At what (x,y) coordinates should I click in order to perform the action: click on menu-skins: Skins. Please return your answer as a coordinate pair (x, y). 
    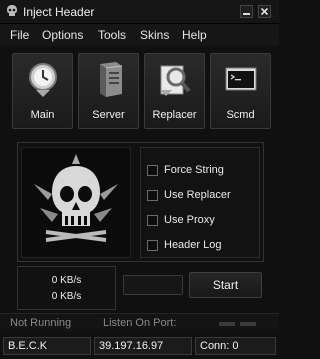
    Looking at the image, I should click on (154, 35).